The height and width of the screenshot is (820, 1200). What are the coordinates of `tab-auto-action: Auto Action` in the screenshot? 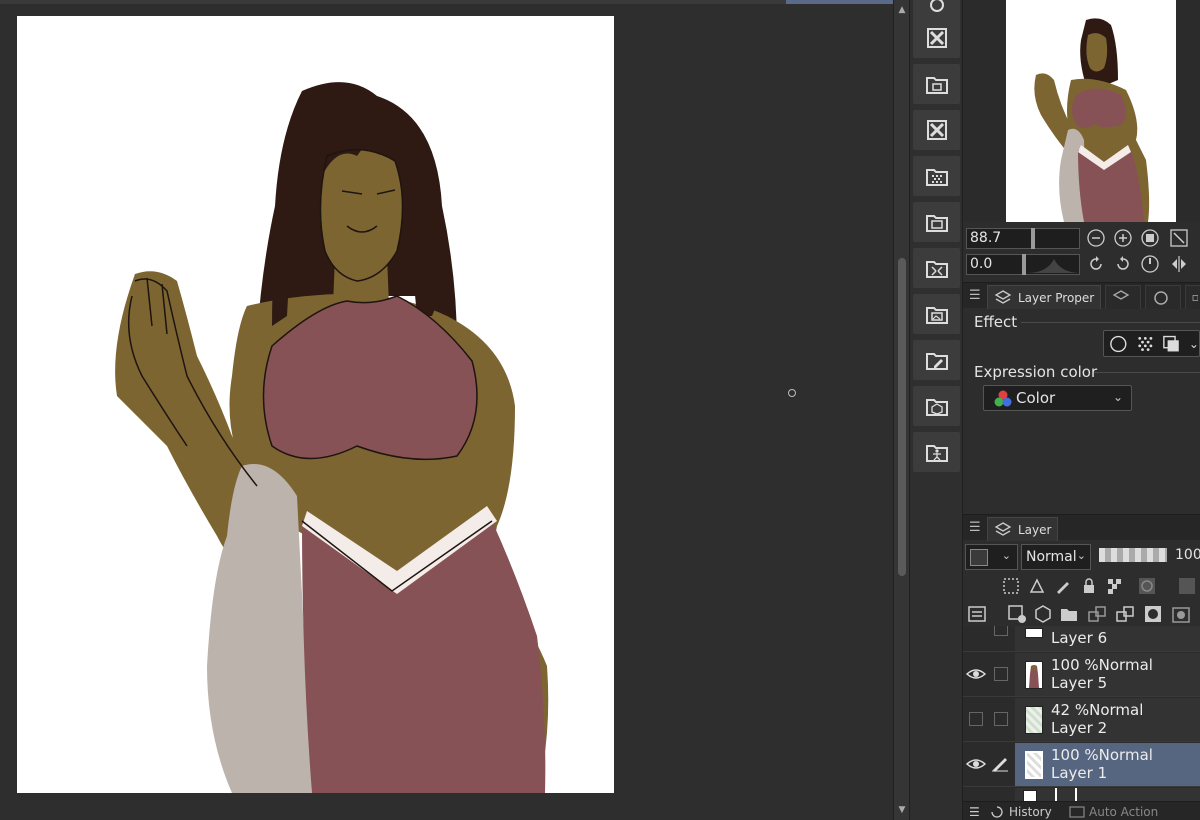 It's located at (1123, 812).